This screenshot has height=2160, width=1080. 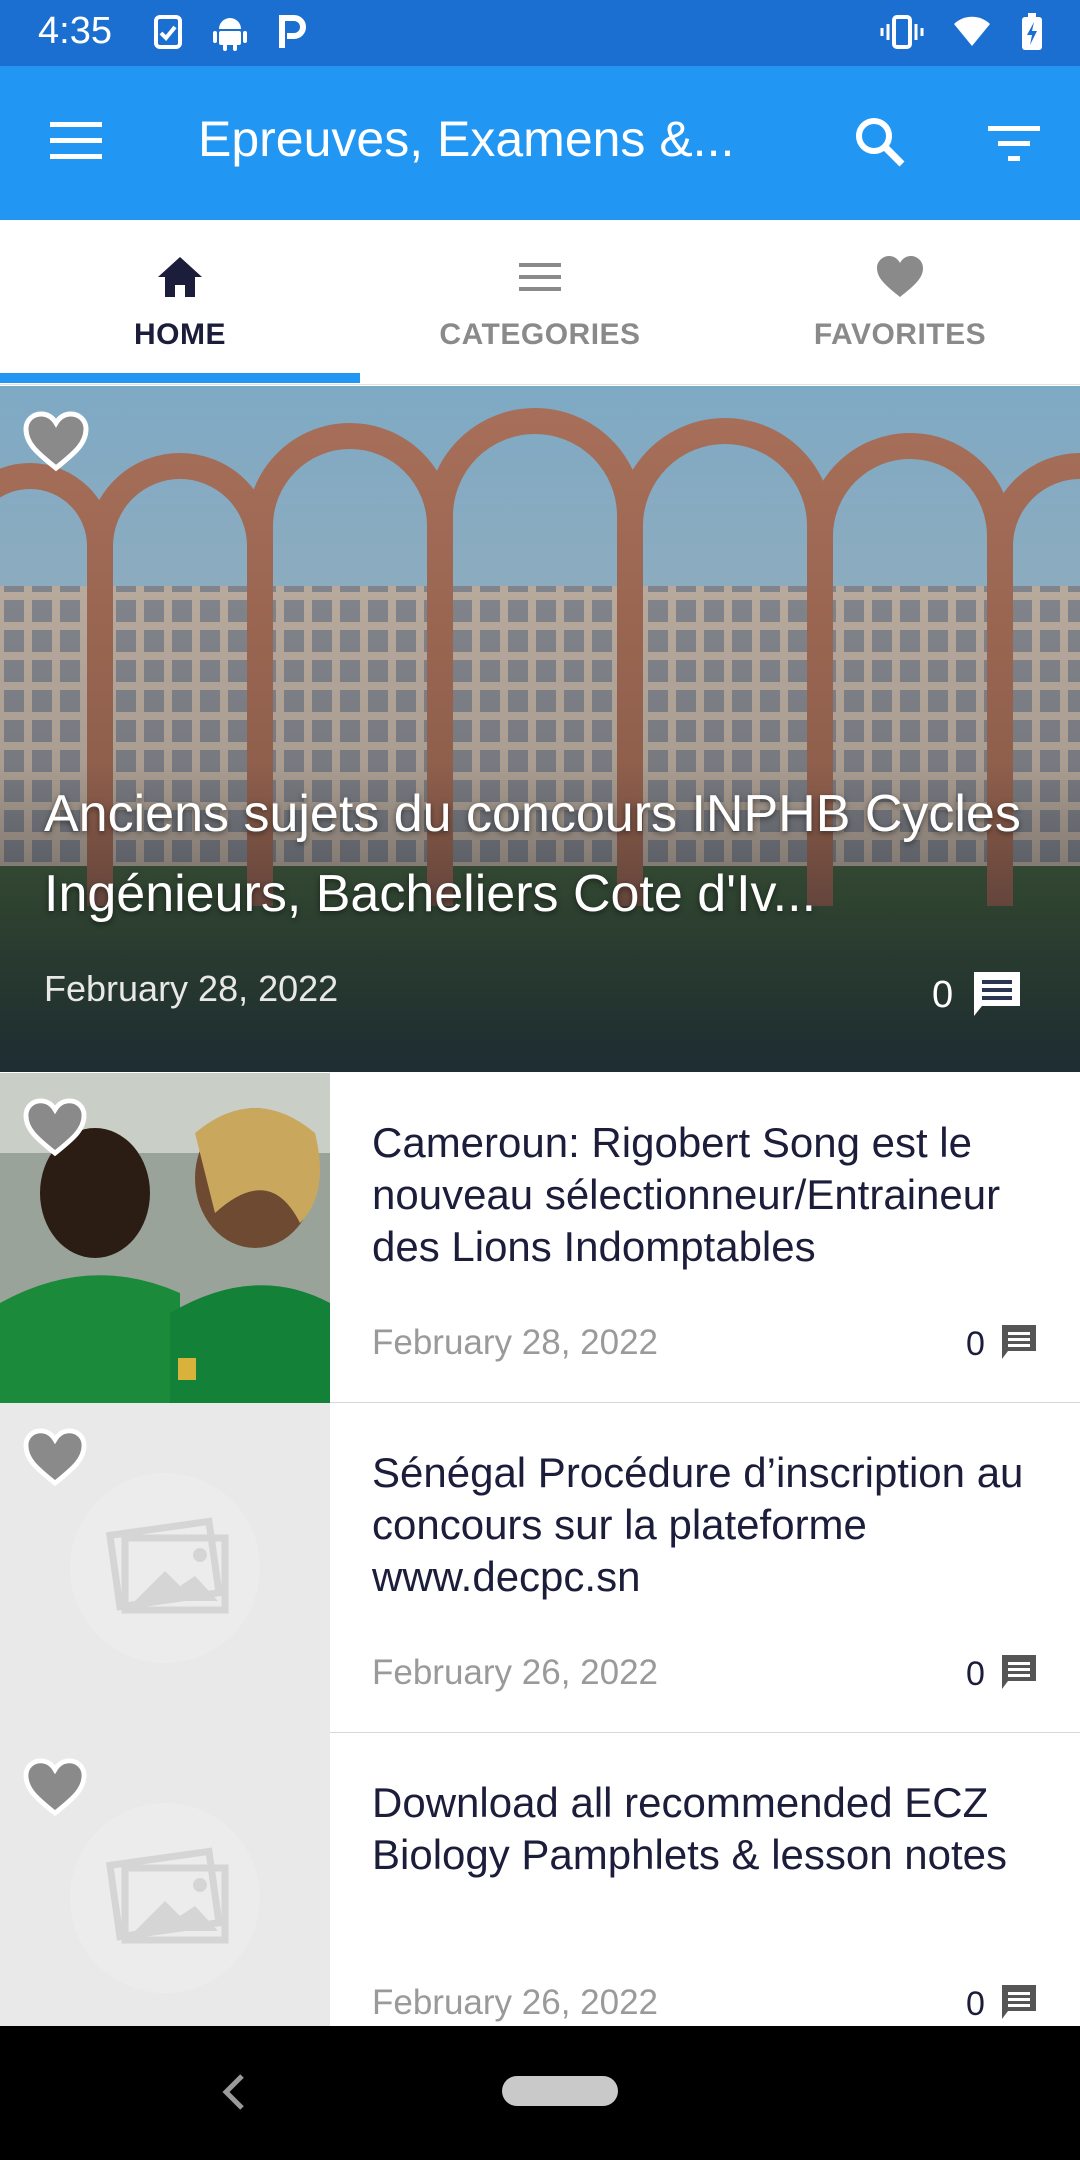 I want to click on tab-bar: HOME CATEGORIES FAVORITES, so click(x=540, y=302).